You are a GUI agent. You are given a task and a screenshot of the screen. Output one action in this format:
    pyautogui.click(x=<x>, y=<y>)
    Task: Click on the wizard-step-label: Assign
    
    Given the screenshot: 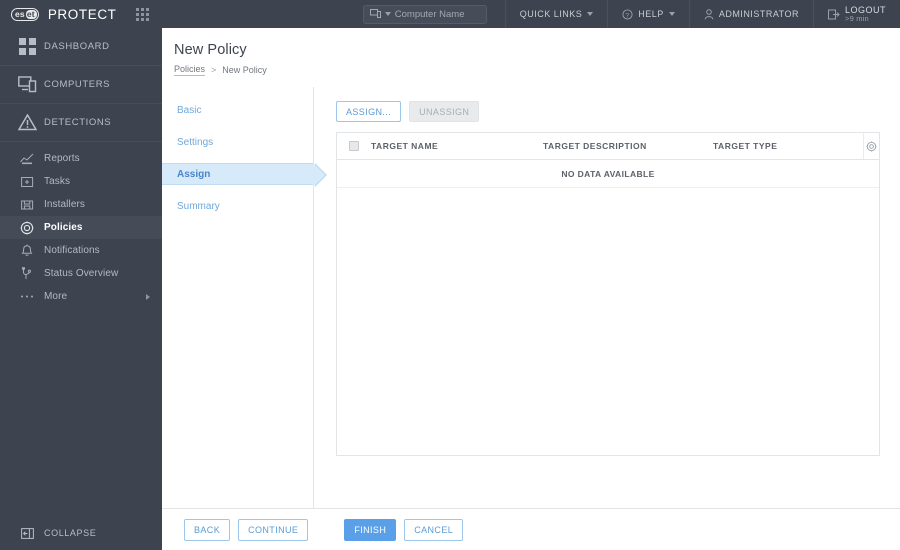 What is the action you would take?
    pyautogui.click(x=194, y=174)
    